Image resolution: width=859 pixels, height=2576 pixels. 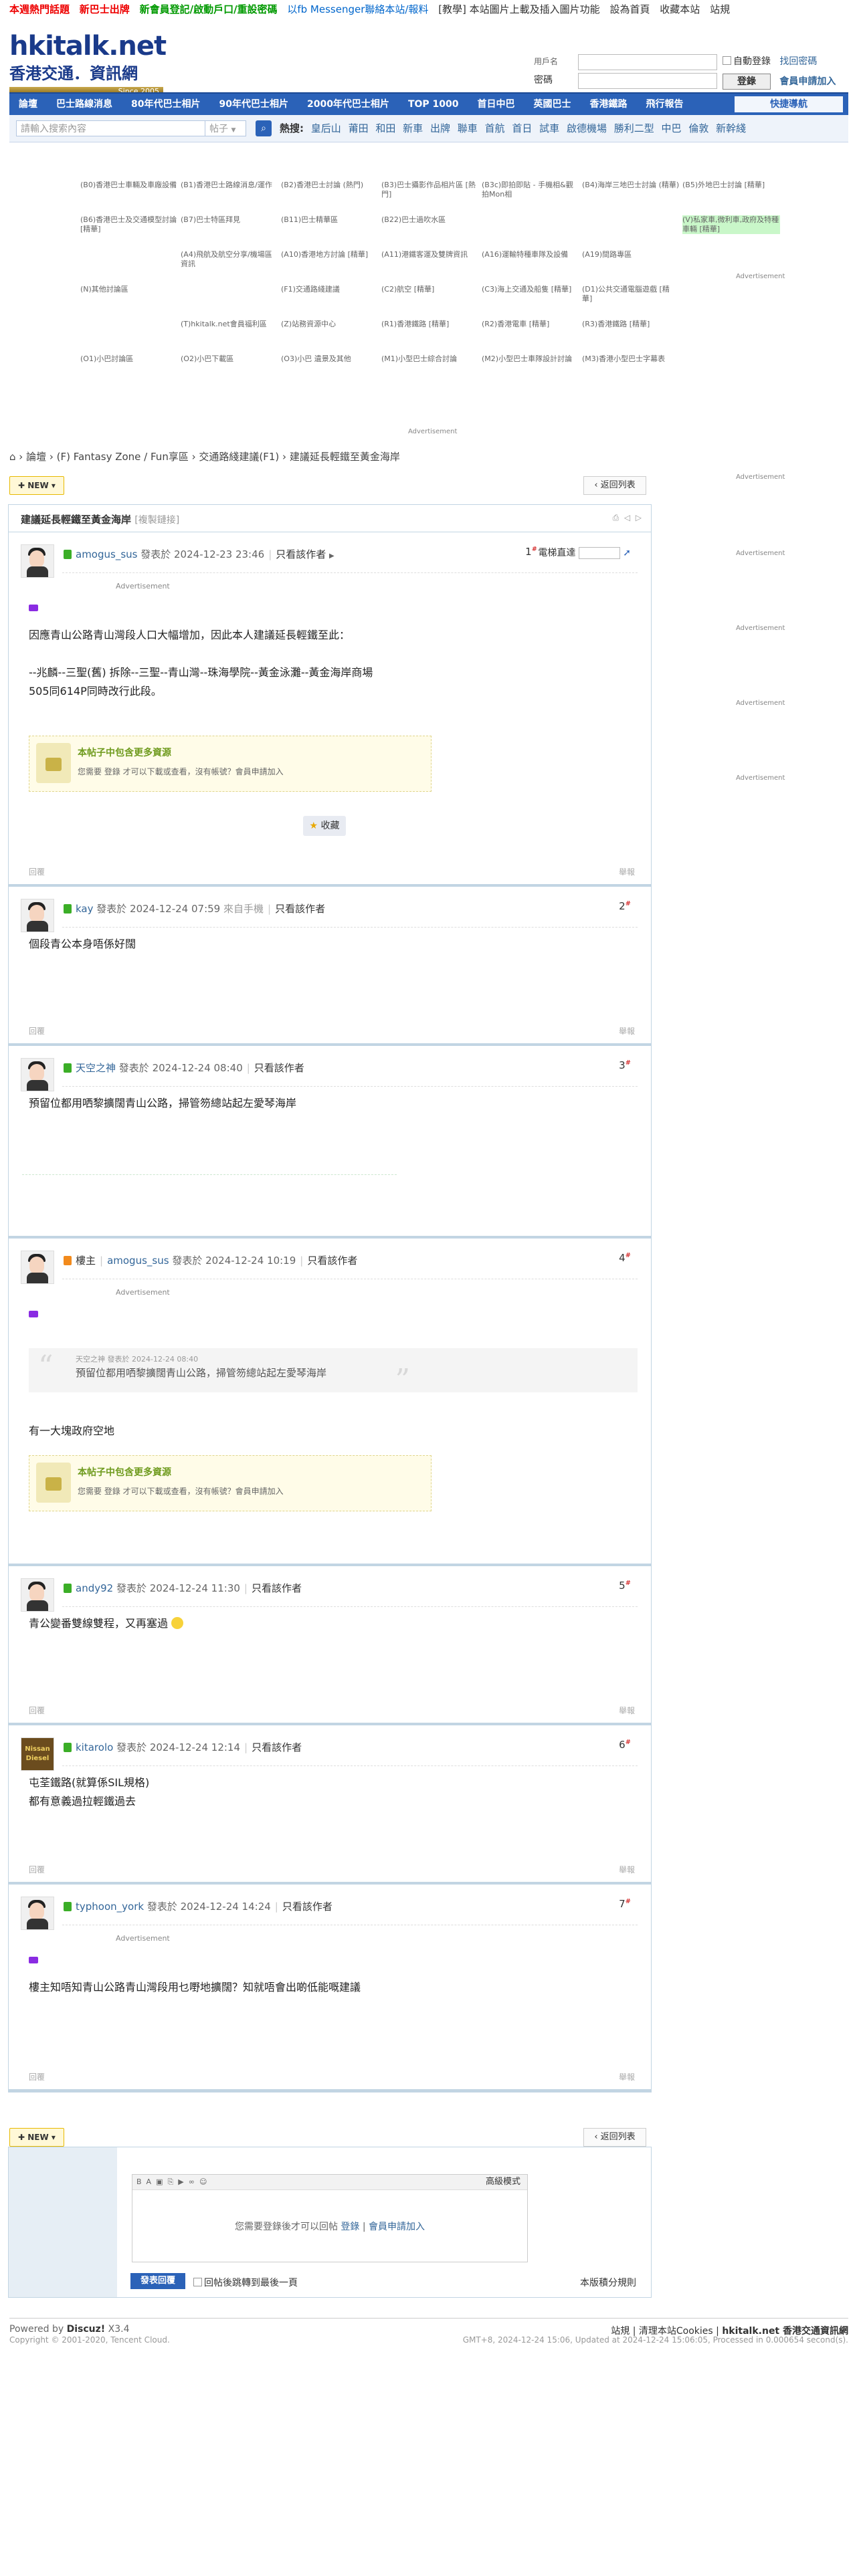 What do you see at coordinates (87, 2329) in the screenshot?
I see `discuz-link: Discuz!` at bounding box center [87, 2329].